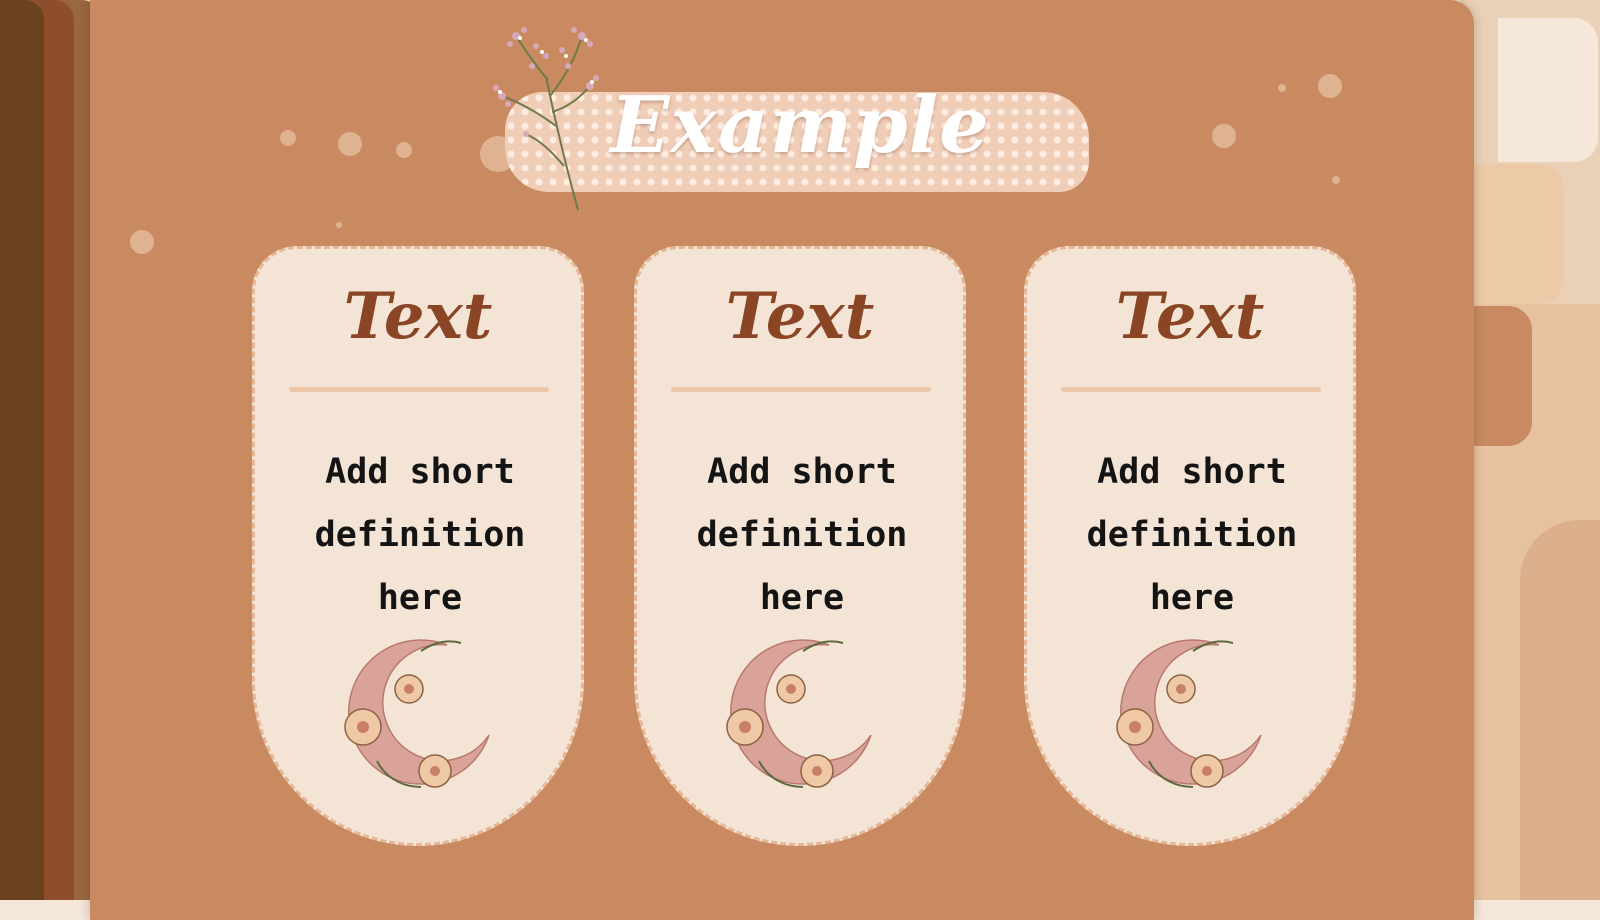 The image size is (1600, 920). What do you see at coordinates (1560, 710) in the screenshot?
I see `right-folder-wash` at bounding box center [1560, 710].